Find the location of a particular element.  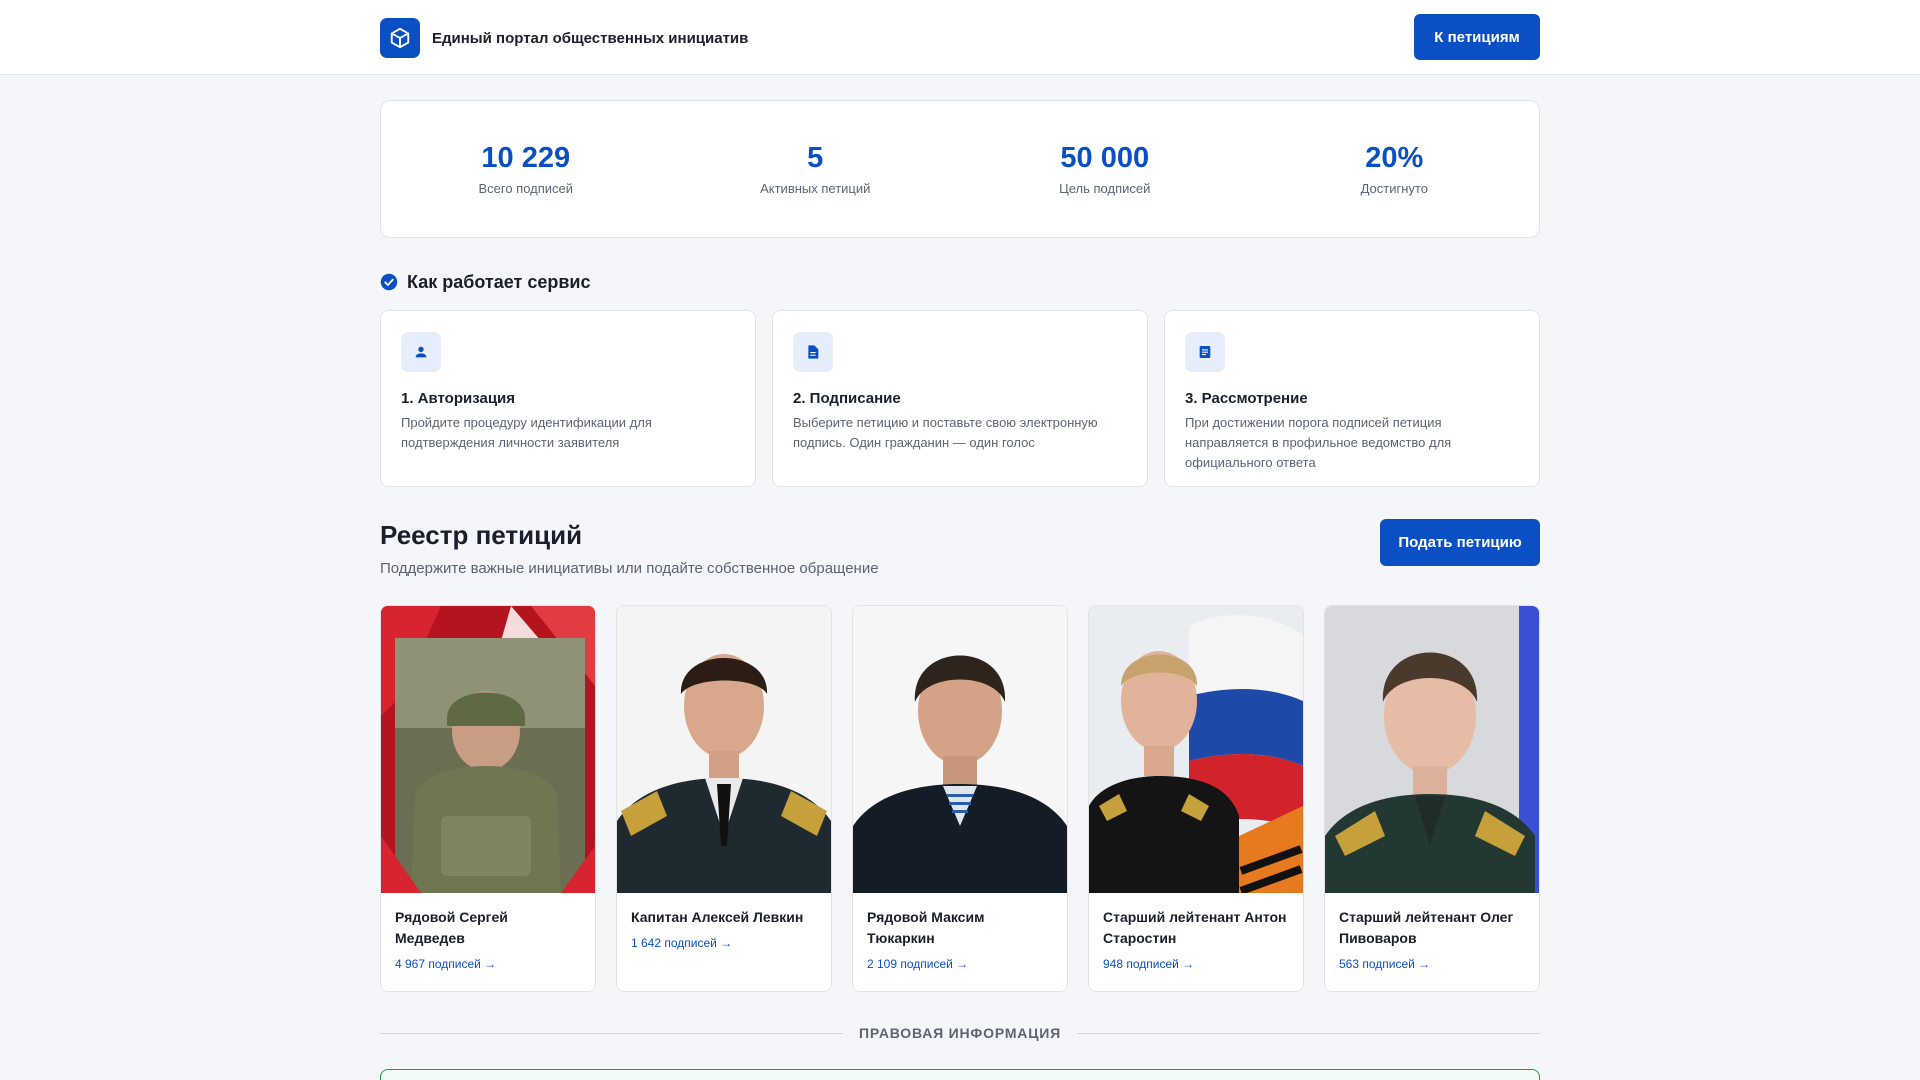

how-it-works-heading: Как работает сервис is located at coordinates (485, 282).